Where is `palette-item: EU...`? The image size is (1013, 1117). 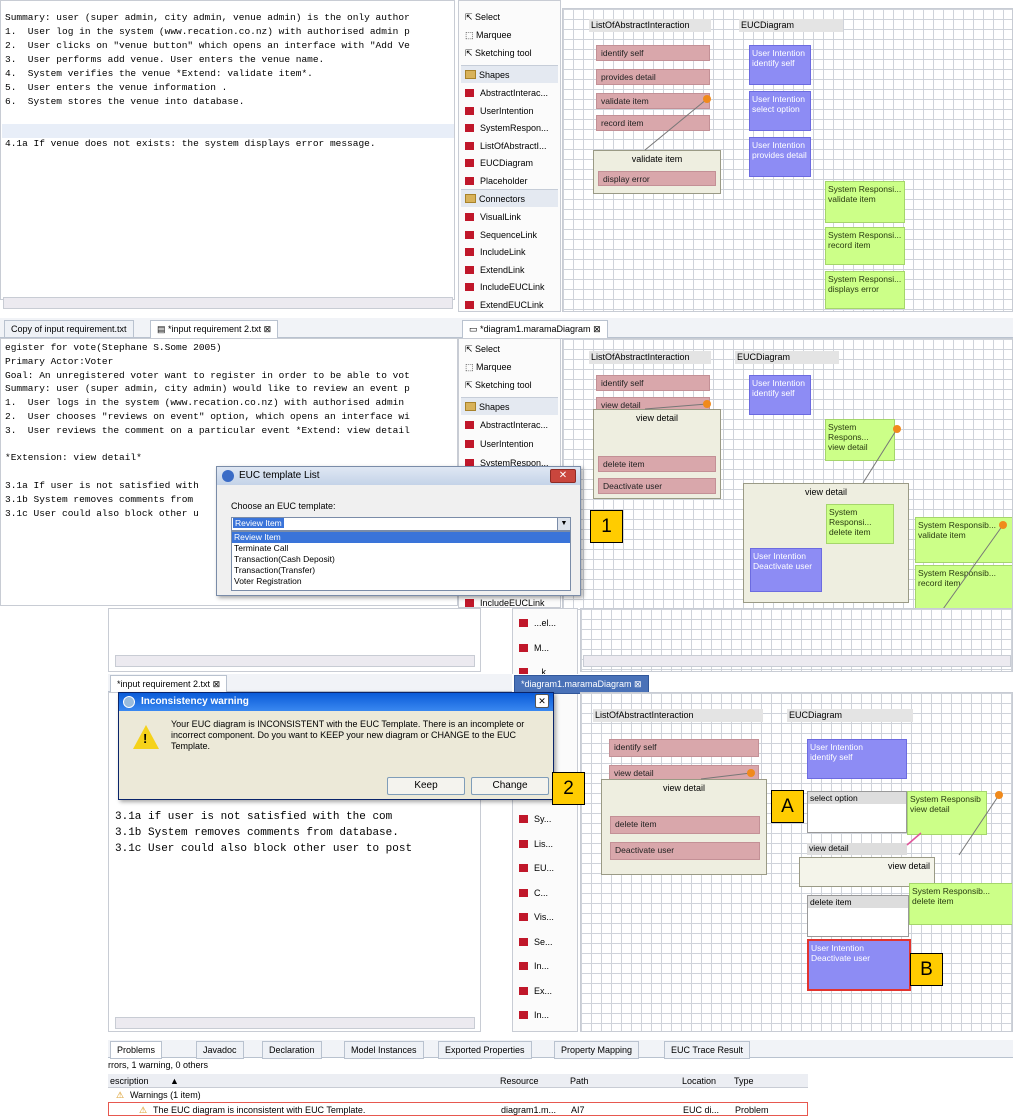 palette-item: EU... is located at coordinates (536, 868).